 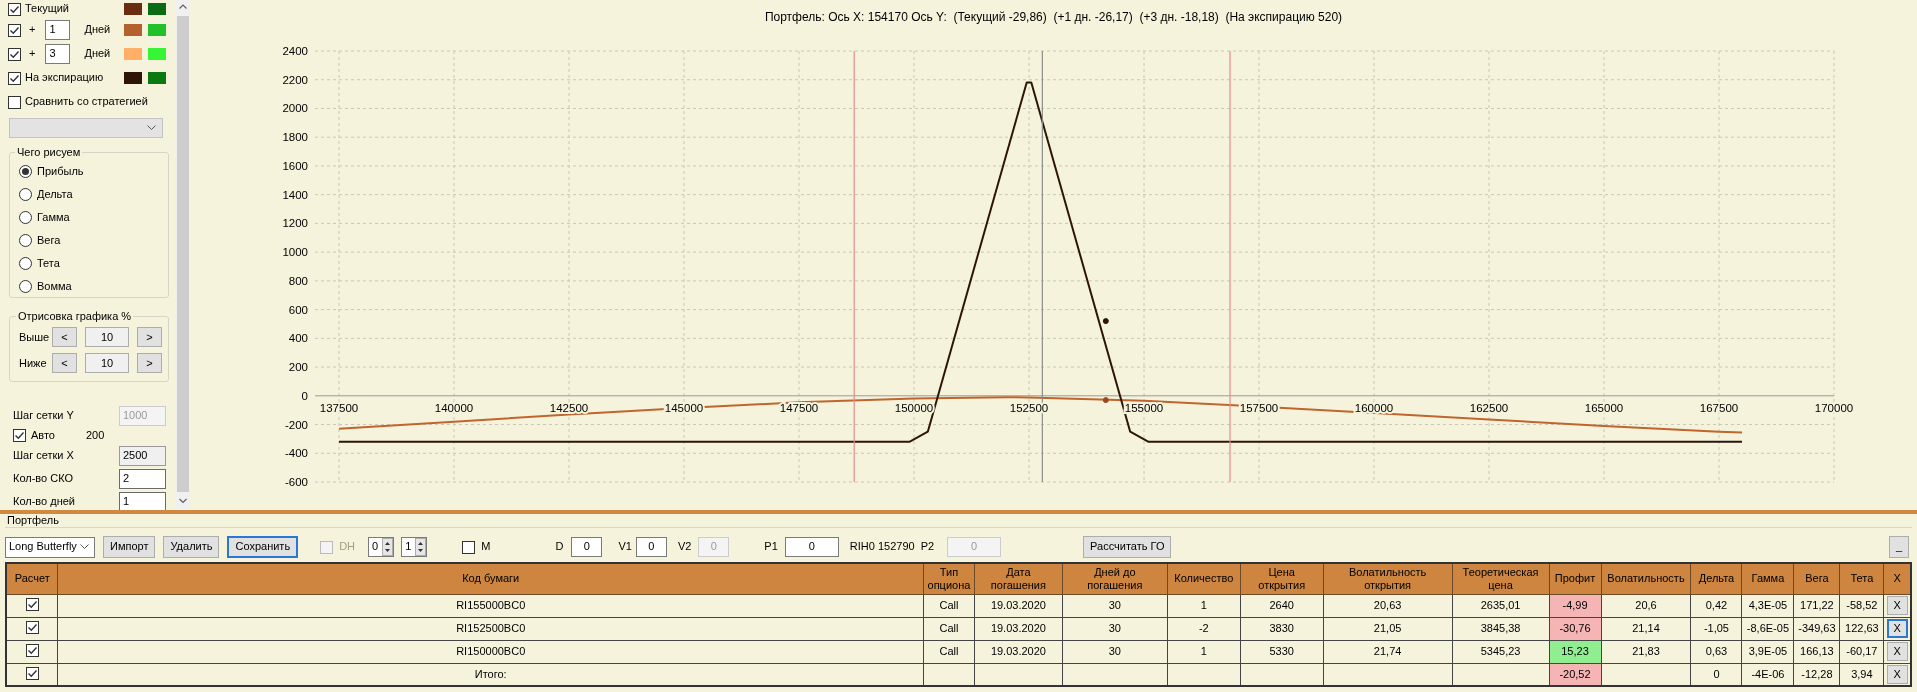 I want to click on y-tick-label: 0, so click(x=304, y=395).